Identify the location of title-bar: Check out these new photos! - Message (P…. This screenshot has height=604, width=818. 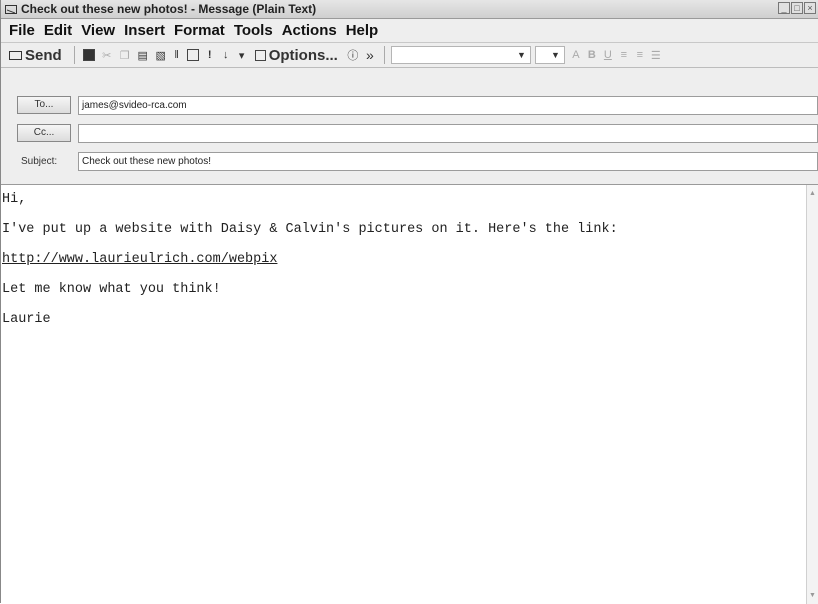
(409, 9).